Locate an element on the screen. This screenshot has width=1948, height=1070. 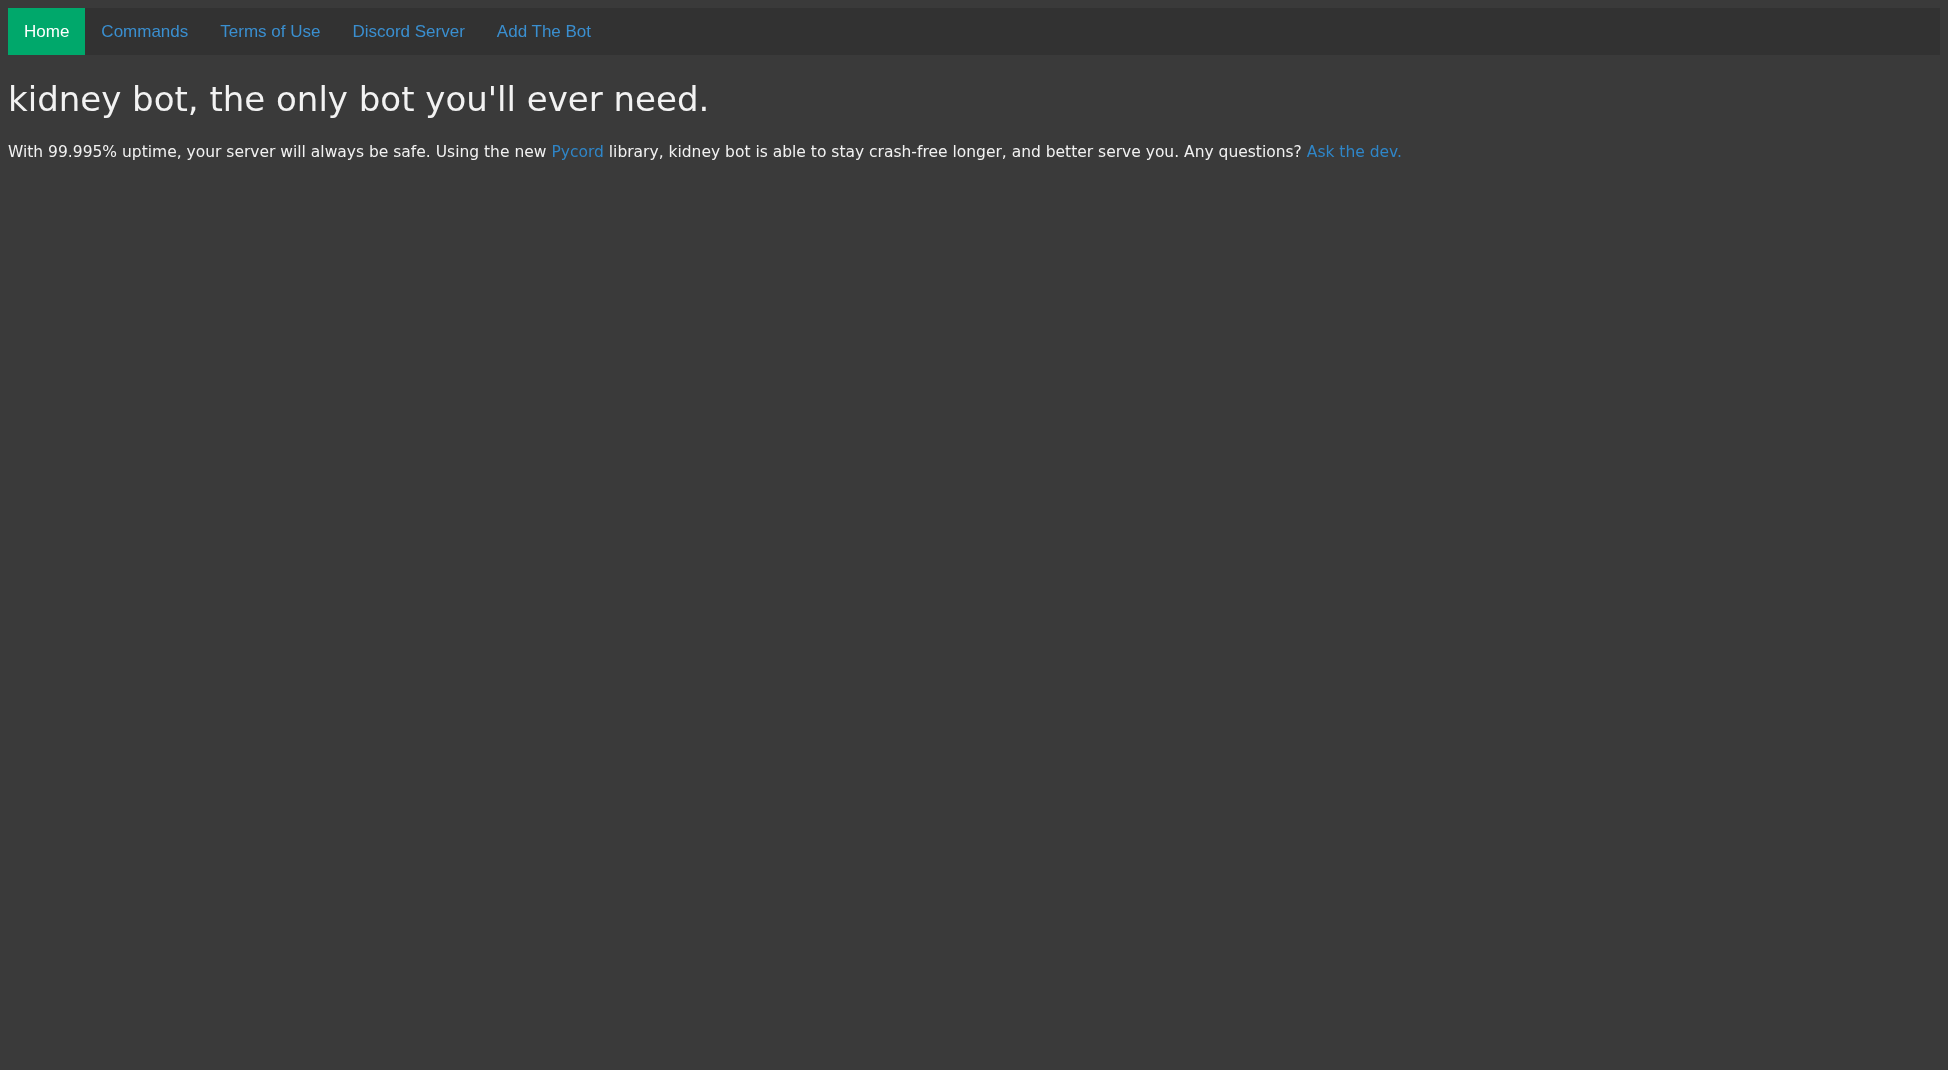
text-link: Ask the dev. is located at coordinates (1354, 152).